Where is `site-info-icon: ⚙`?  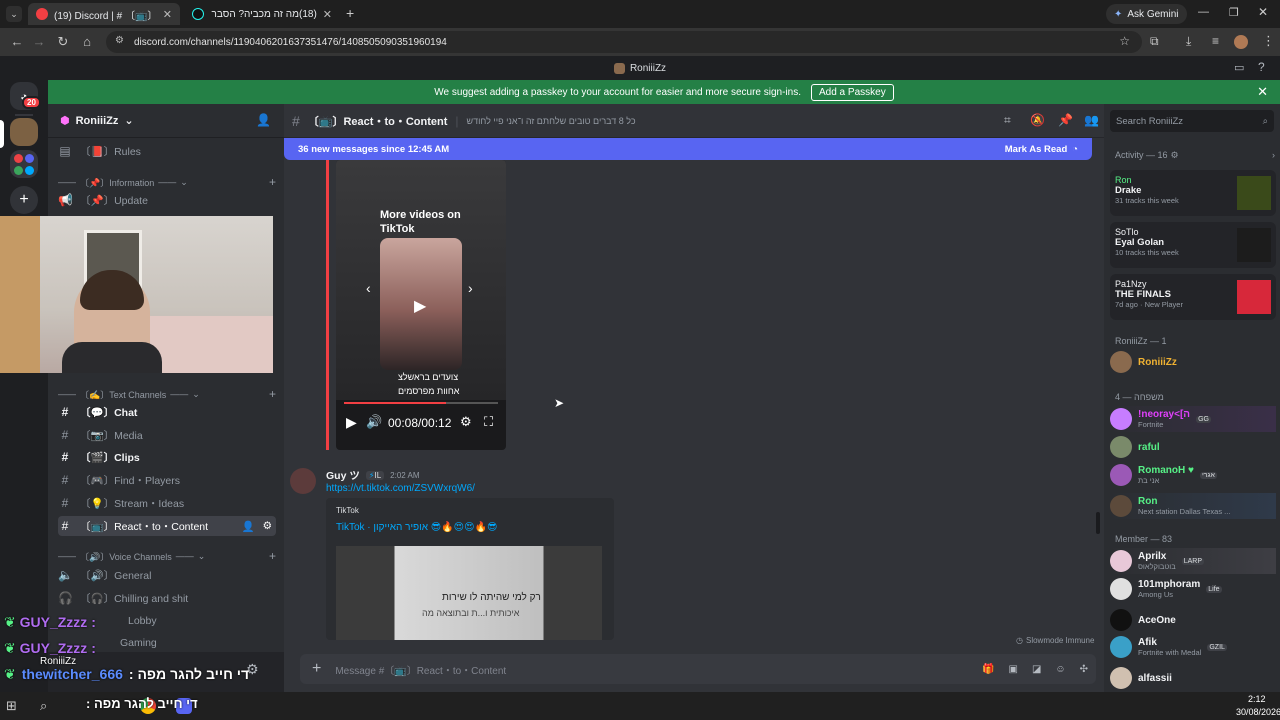 site-info-icon: ⚙ is located at coordinates (119, 40).